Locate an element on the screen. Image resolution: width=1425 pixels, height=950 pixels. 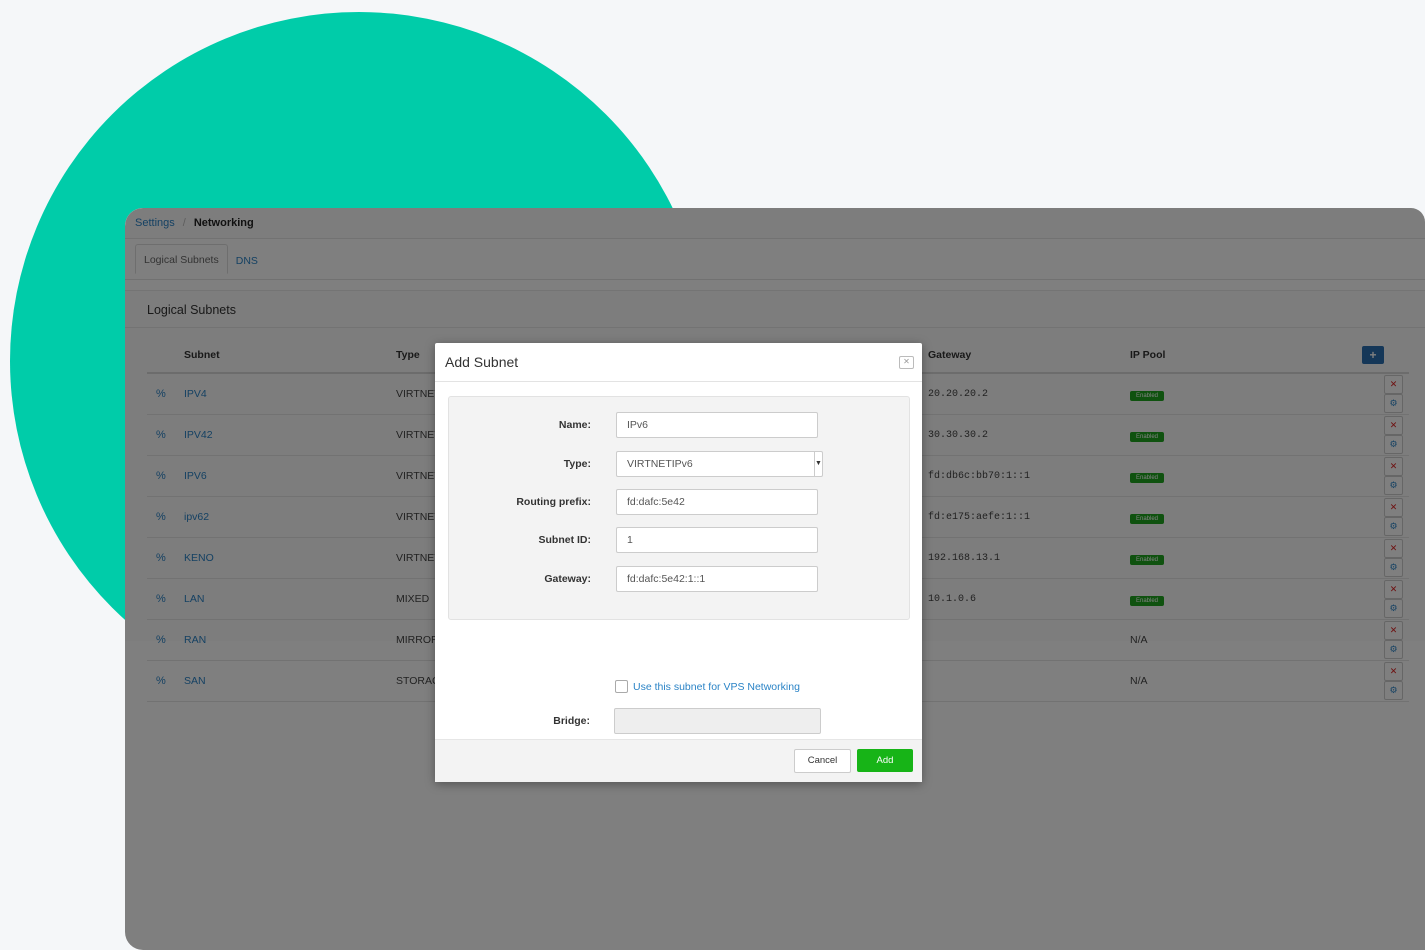
bridge-label: Bridge: is located at coordinates (571, 721).